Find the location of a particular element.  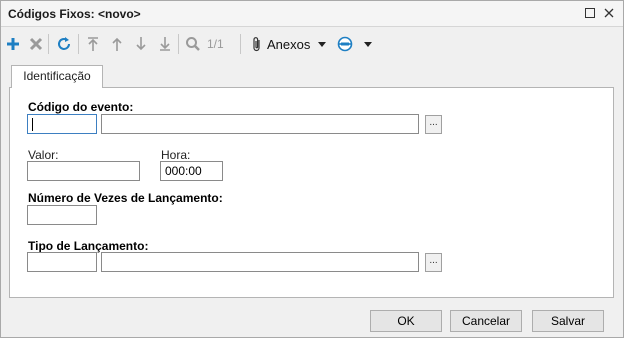

maximize-icon is located at coordinates (590, 13).